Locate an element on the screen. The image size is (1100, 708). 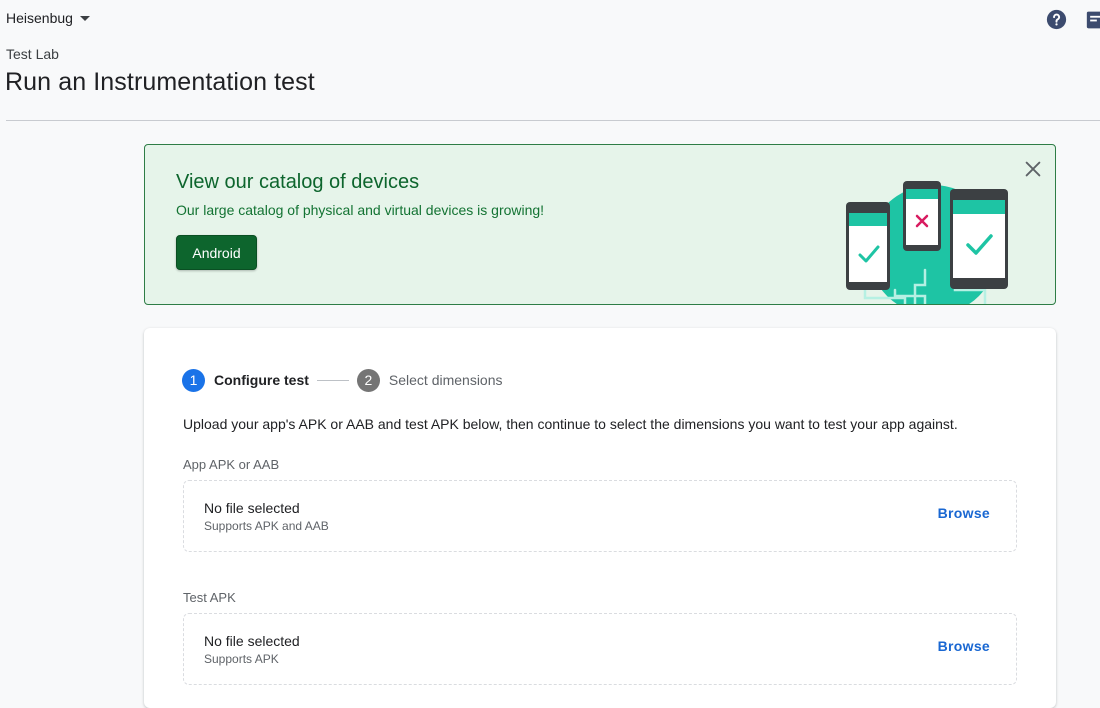
breadcrumb: Test Lab is located at coordinates (32, 54).